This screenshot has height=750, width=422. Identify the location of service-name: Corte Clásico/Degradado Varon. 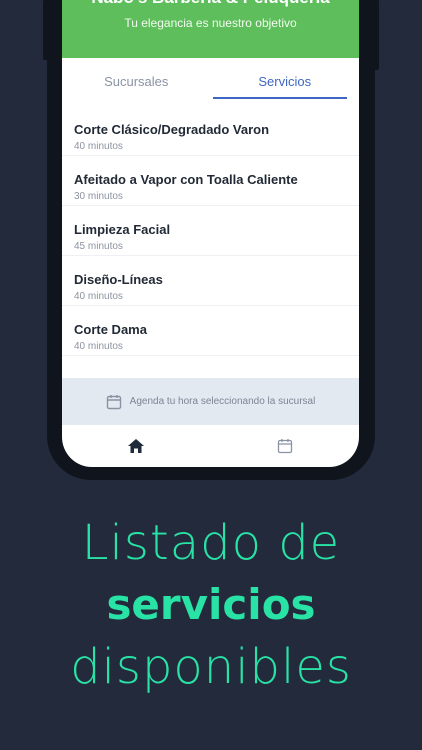
(172, 129).